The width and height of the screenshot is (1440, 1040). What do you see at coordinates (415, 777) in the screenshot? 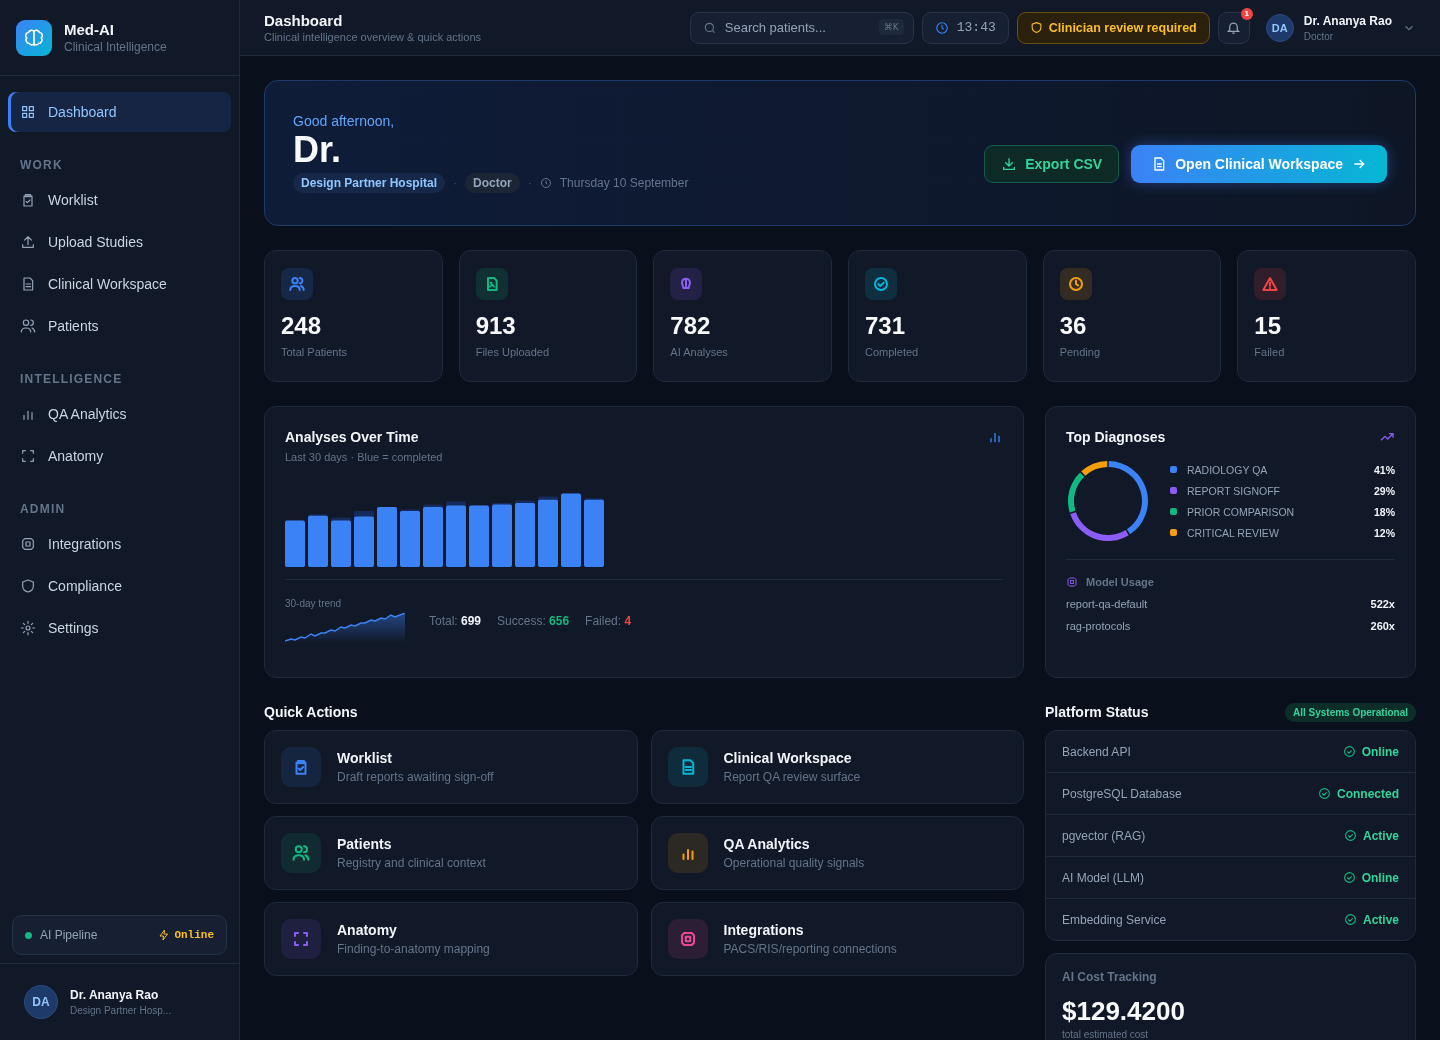
I see `action-description: Draft reports awaiting sign-off` at bounding box center [415, 777].